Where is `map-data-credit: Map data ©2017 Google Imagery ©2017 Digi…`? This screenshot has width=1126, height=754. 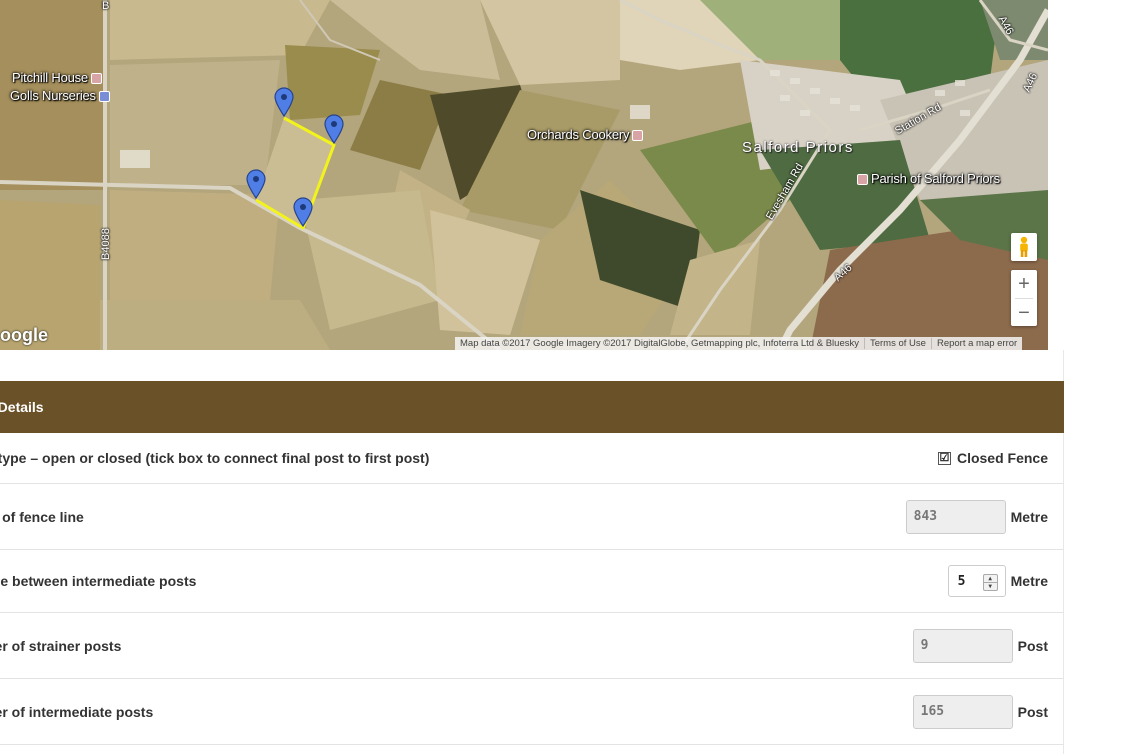
map-data-credit: Map data ©2017 Google Imagery ©2017 Digi… is located at coordinates (660, 343).